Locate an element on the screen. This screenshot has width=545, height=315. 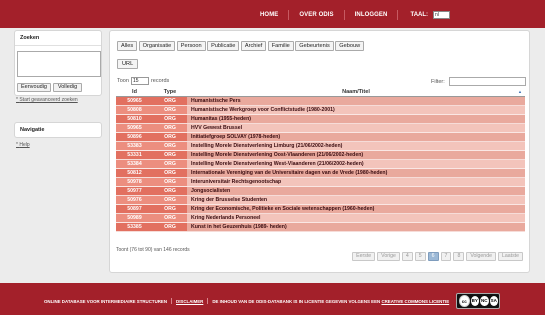
cell-name: Kring der Brusselse Studenten is located at coordinates (229, 200).